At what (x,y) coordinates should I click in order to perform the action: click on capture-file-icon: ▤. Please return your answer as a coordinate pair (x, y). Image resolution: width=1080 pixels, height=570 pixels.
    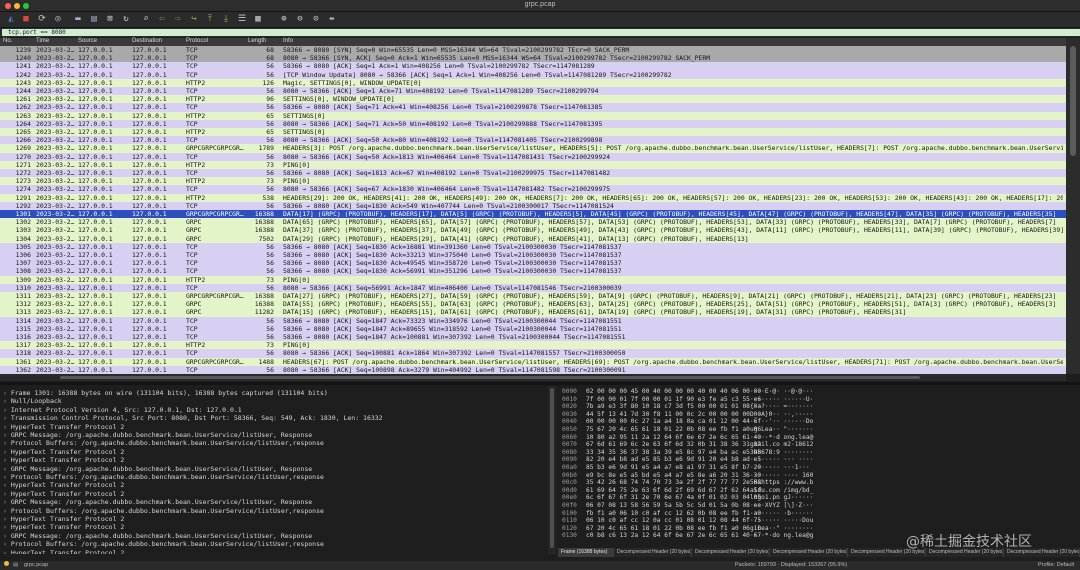
    Looking at the image, I should click on (15, 565).